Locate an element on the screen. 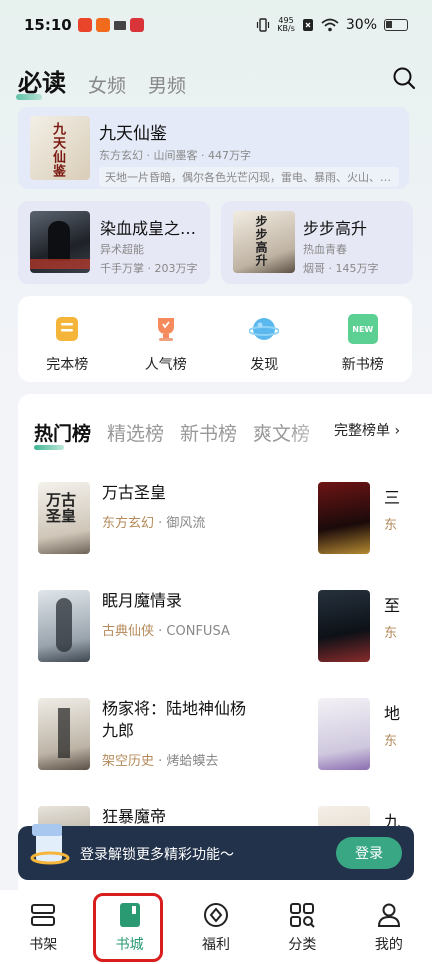 The image size is (432, 964). full-rank-label: 完整榜单 is located at coordinates (362, 431).